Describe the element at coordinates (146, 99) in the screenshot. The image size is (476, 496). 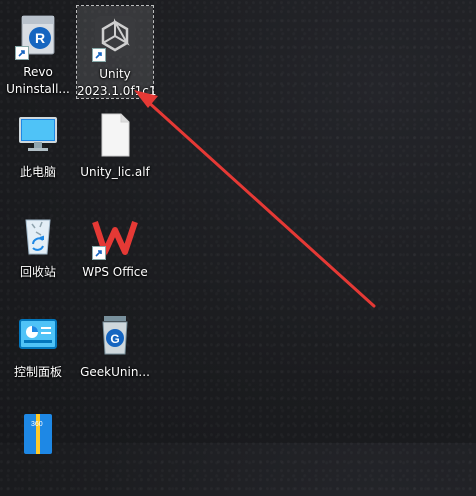
I see `annotation-arrow-head` at that location.